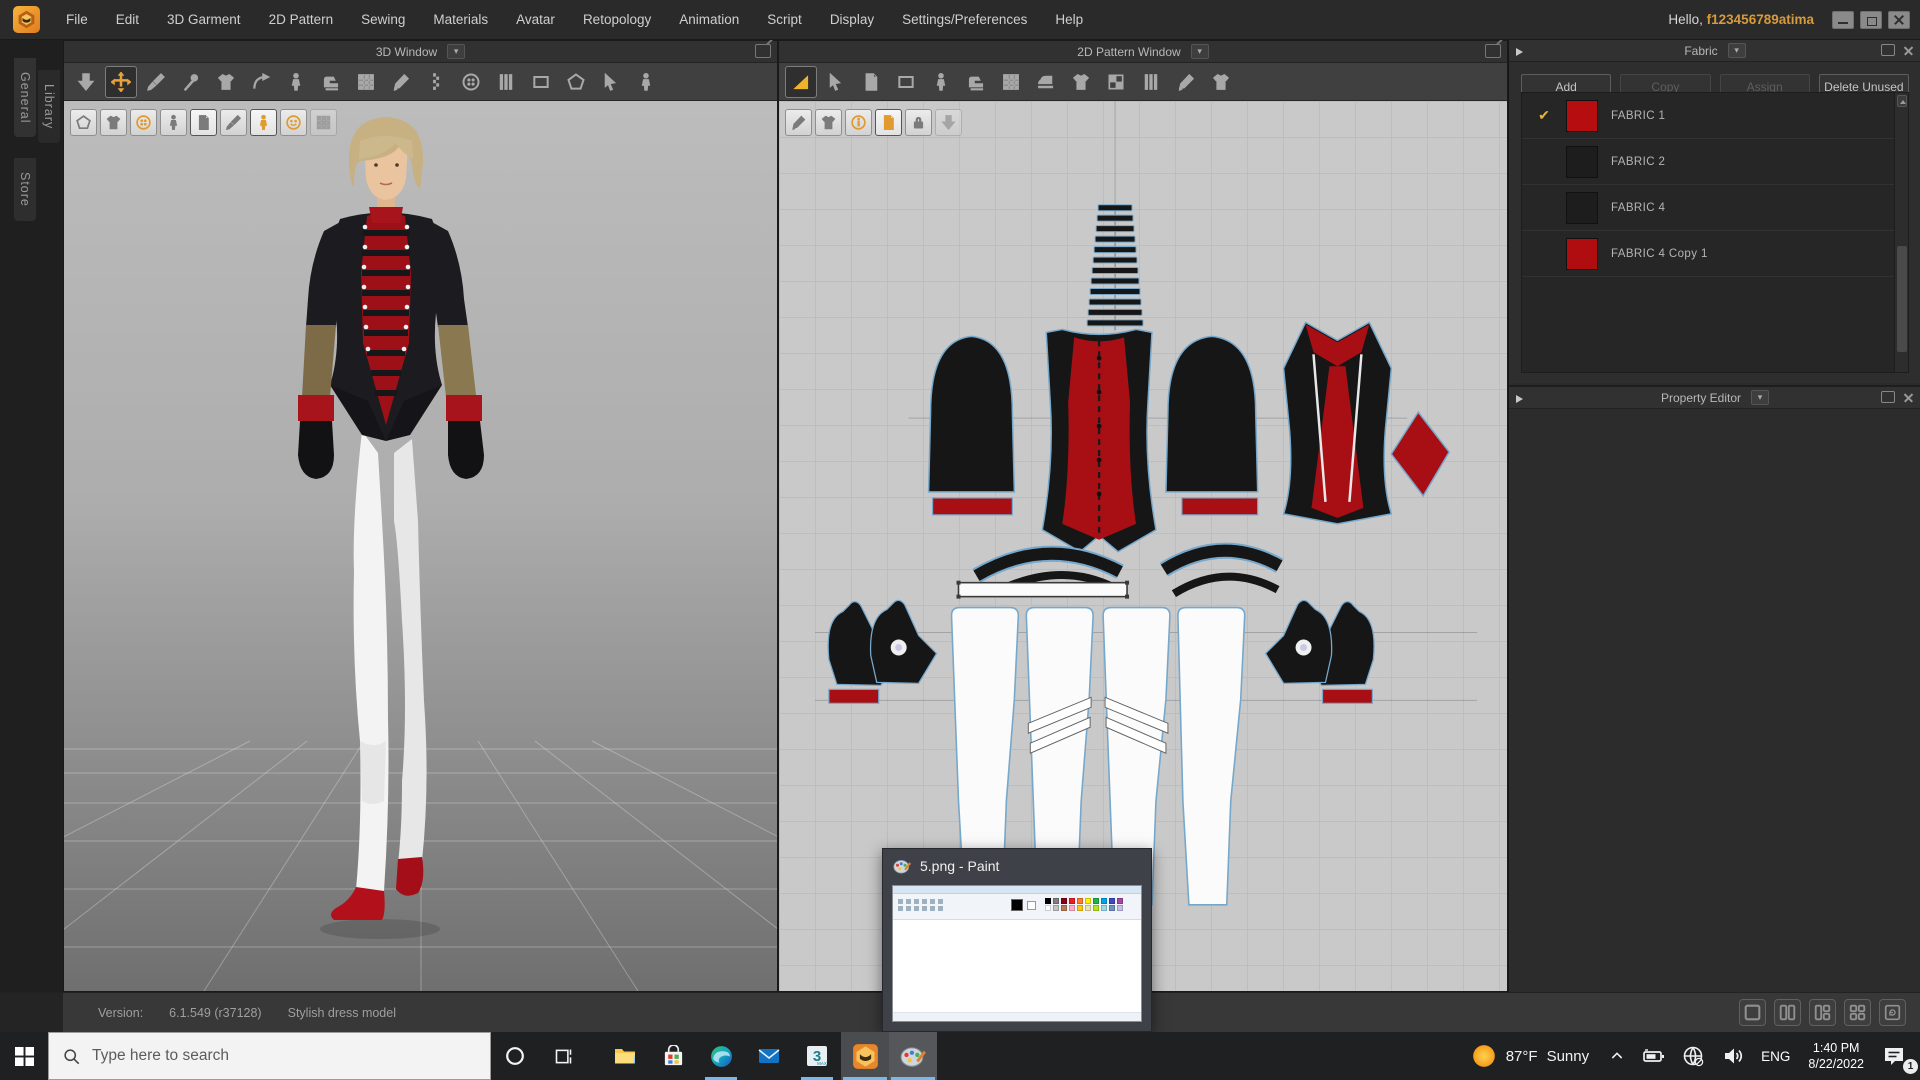 The height and width of the screenshot is (1080, 1920). Describe the element at coordinates (1221, 82) in the screenshot. I see `convert-garment-tool` at that location.